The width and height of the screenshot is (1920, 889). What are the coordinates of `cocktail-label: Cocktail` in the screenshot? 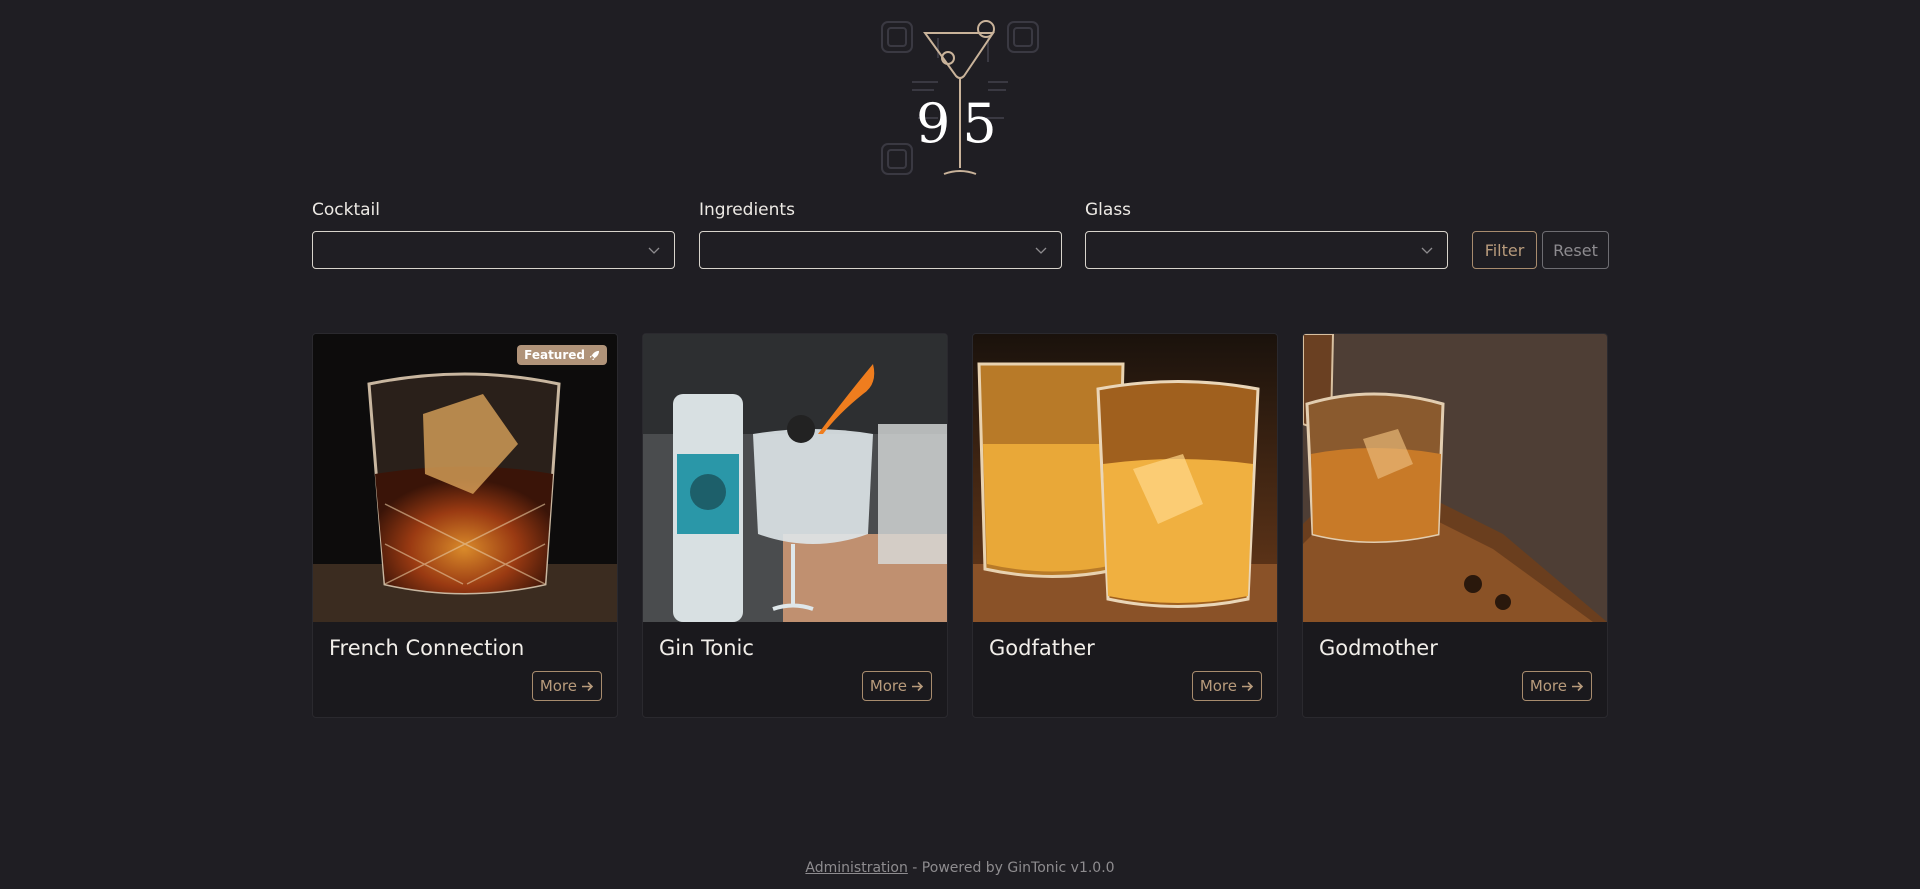 It's located at (346, 210).